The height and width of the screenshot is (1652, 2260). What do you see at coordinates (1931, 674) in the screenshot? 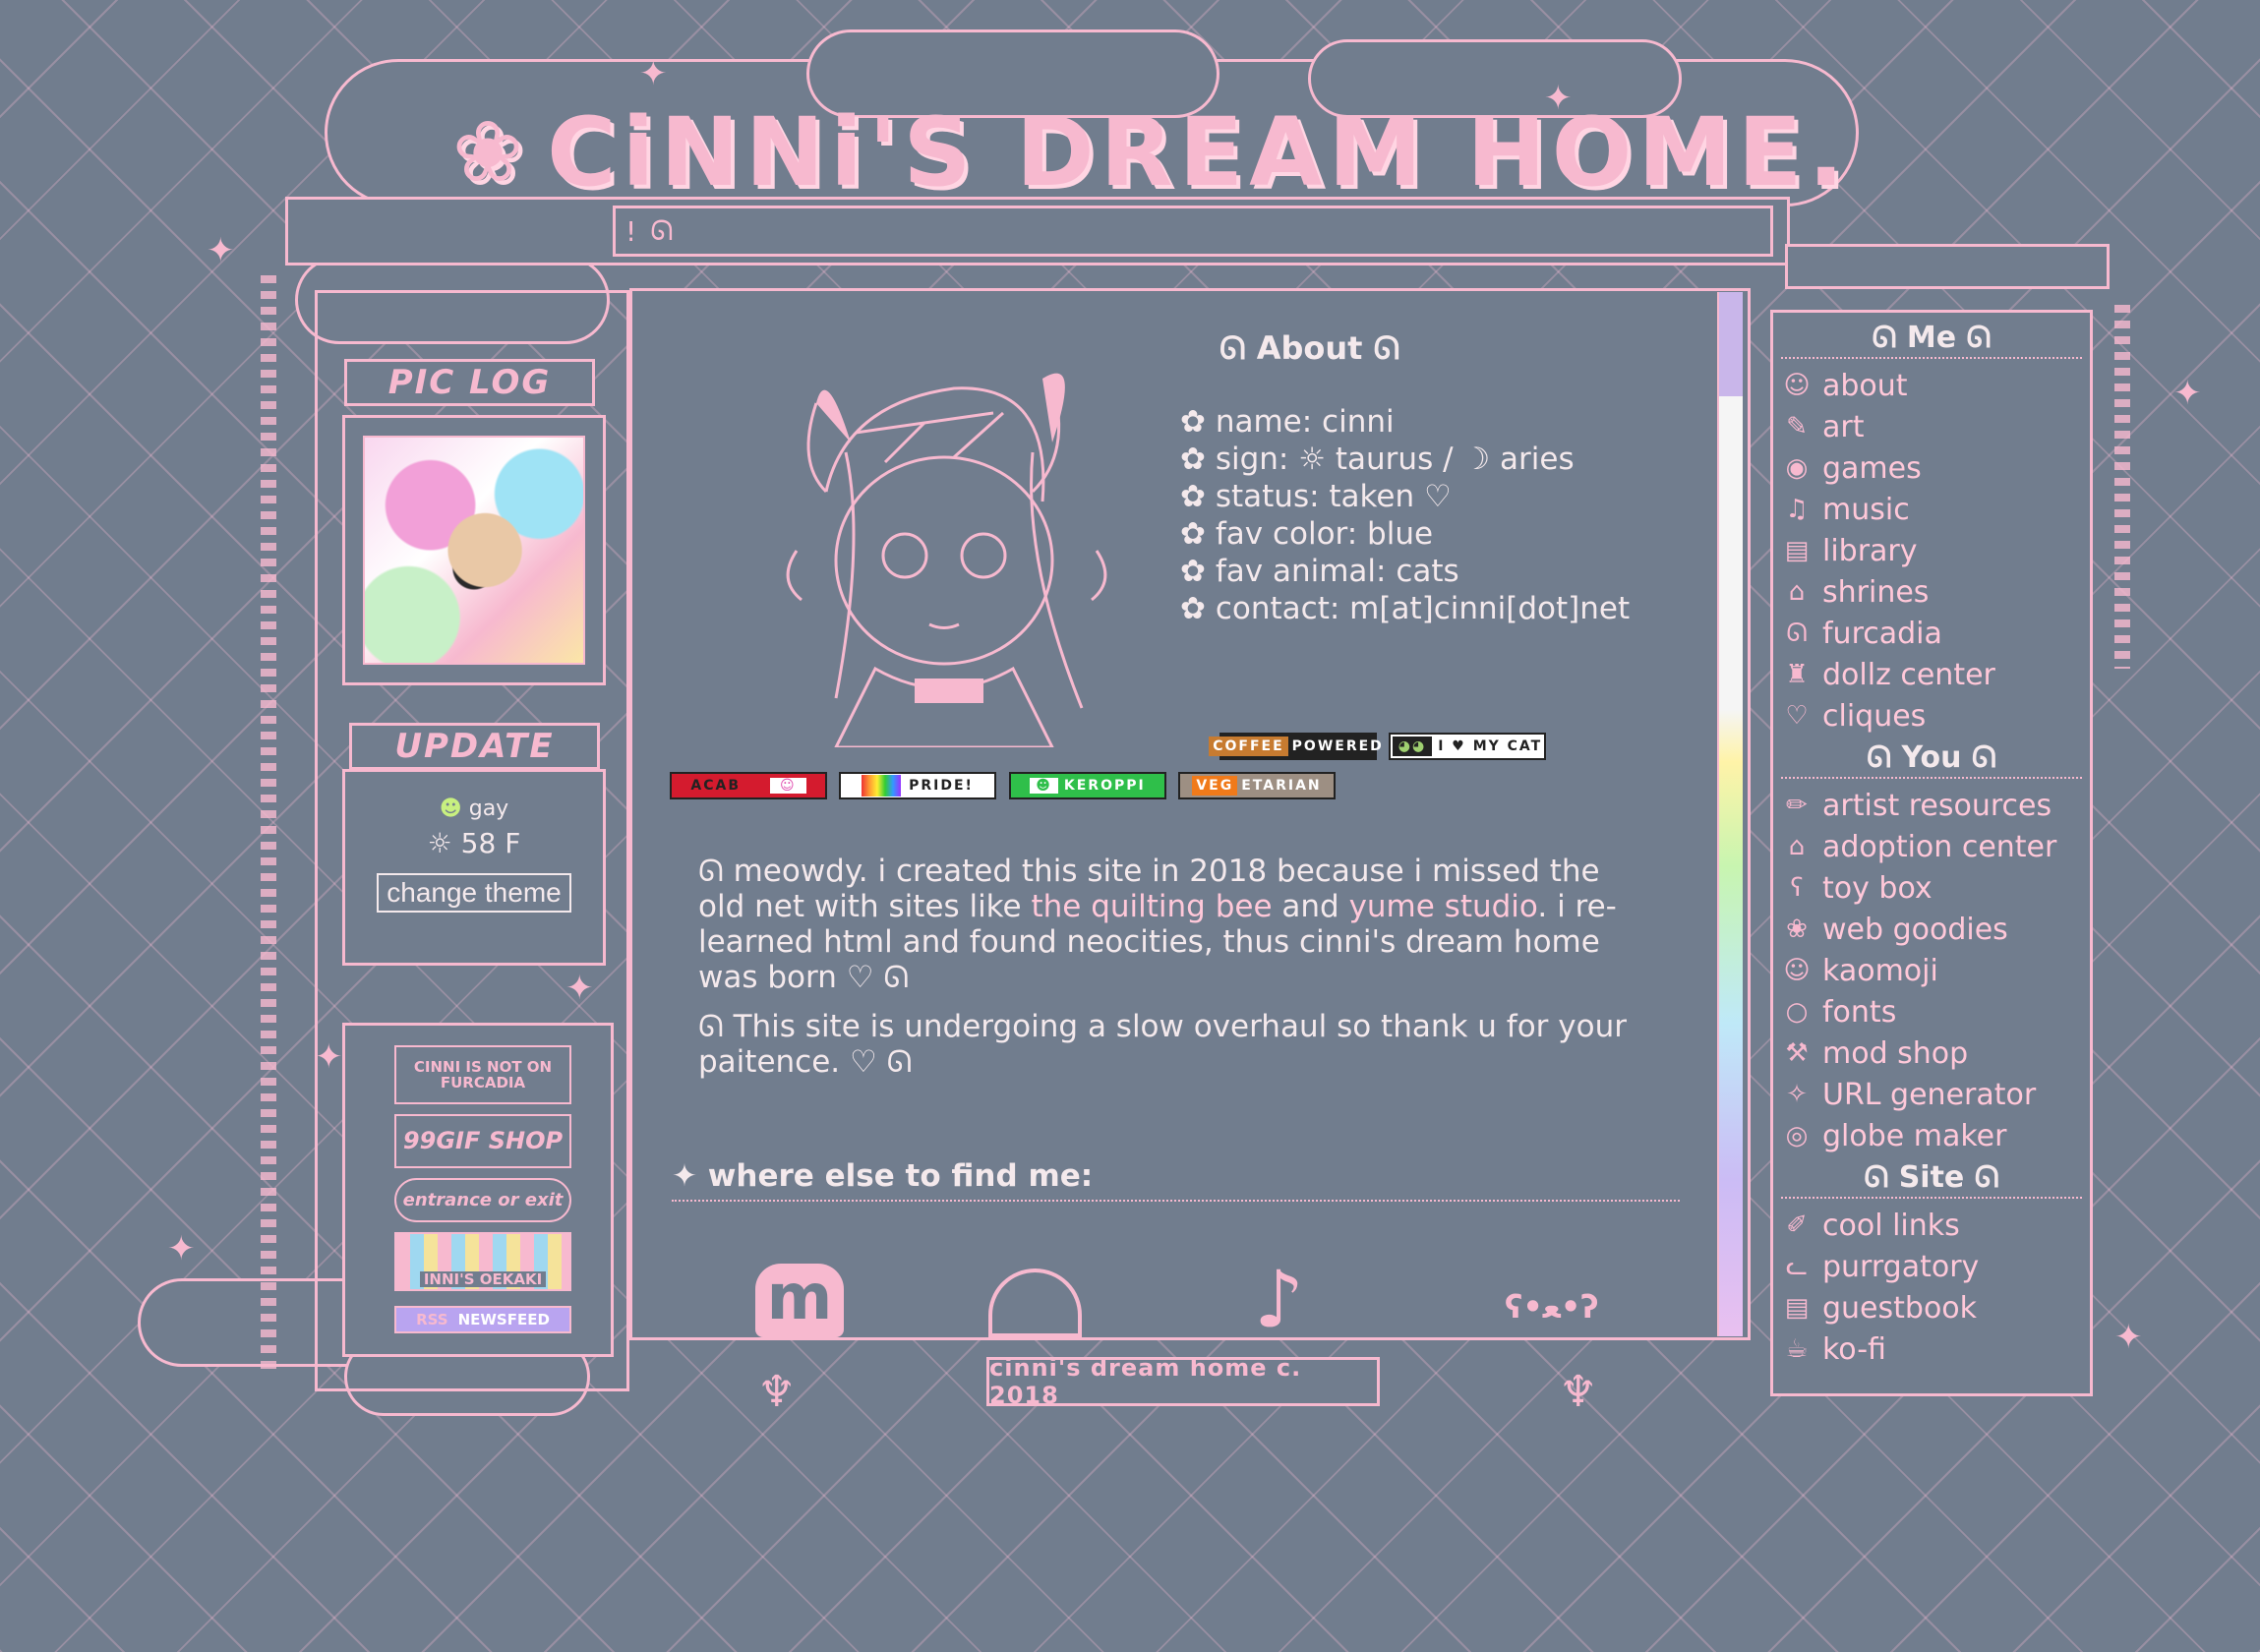
I see `nav-item-dollz-center: ♜ dollz center` at bounding box center [1931, 674].